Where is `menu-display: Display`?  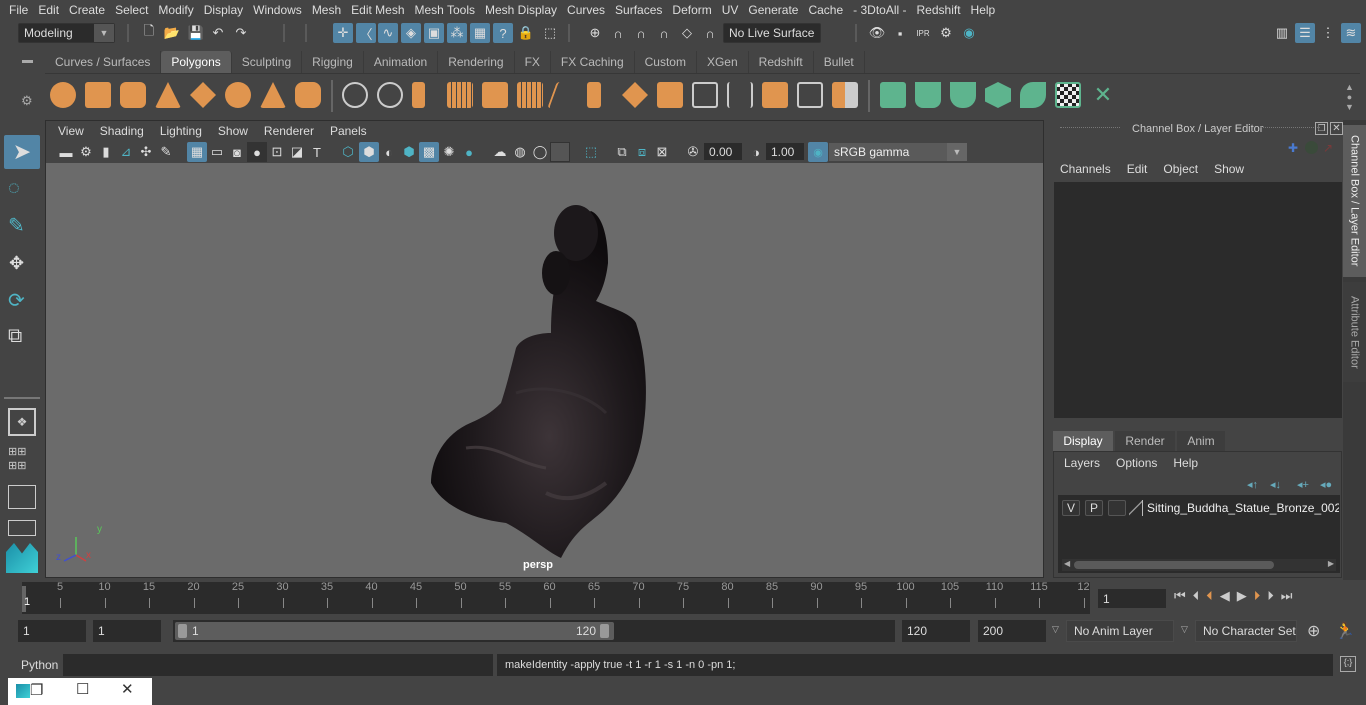
menu-display: Display is located at coordinates (223, 10).